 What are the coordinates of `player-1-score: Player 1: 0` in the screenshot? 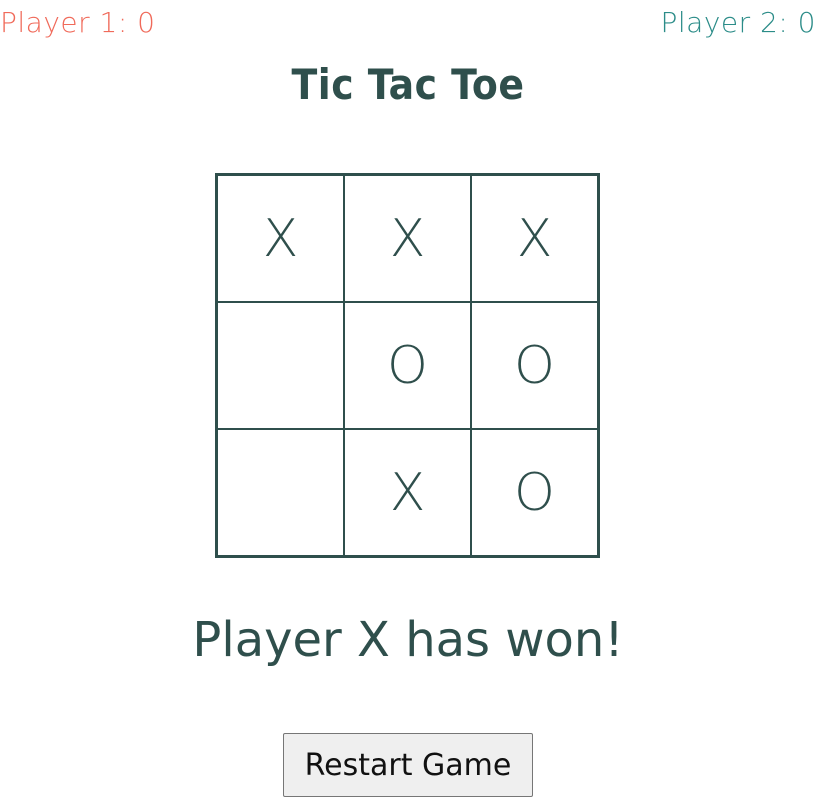 It's located at (78, 22).